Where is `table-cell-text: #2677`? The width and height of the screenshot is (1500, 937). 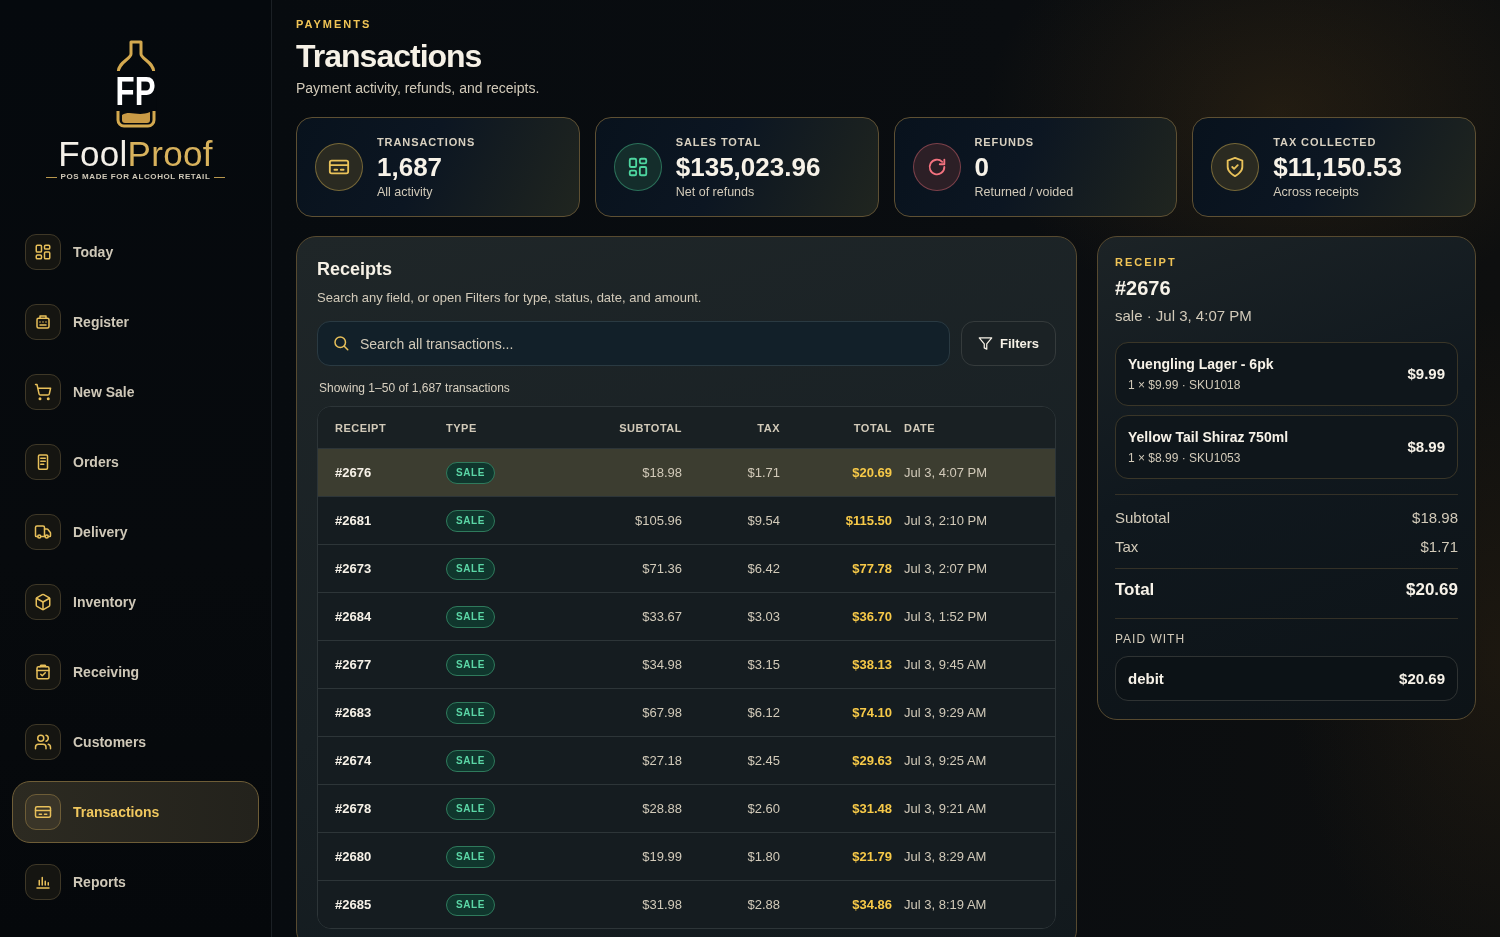 table-cell-text: #2677 is located at coordinates (353, 664).